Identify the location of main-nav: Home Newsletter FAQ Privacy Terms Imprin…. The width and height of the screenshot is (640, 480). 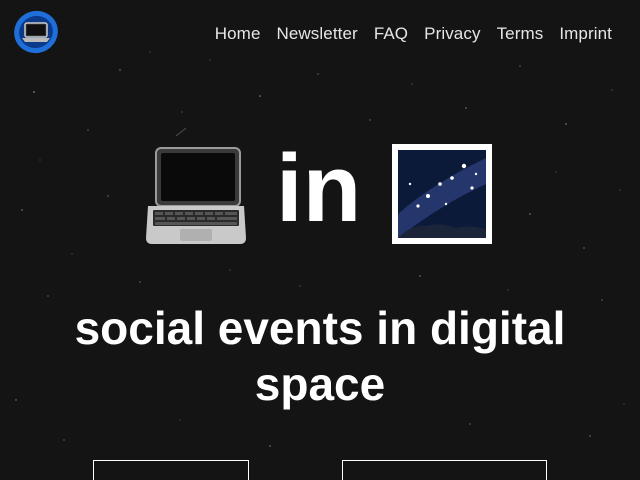
(413, 34).